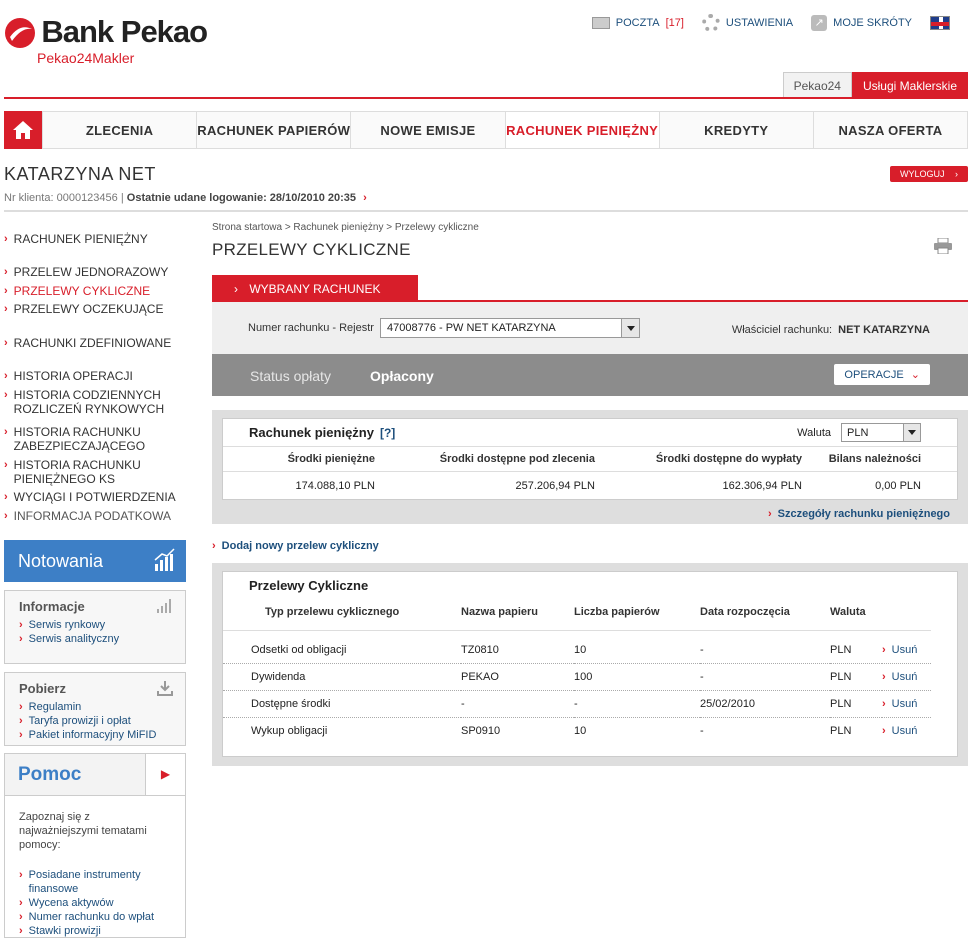  What do you see at coordinates (637, 23) in the screenshot?
I see `mail-link: POCZTA [17]` at bounding box center [637, 23].